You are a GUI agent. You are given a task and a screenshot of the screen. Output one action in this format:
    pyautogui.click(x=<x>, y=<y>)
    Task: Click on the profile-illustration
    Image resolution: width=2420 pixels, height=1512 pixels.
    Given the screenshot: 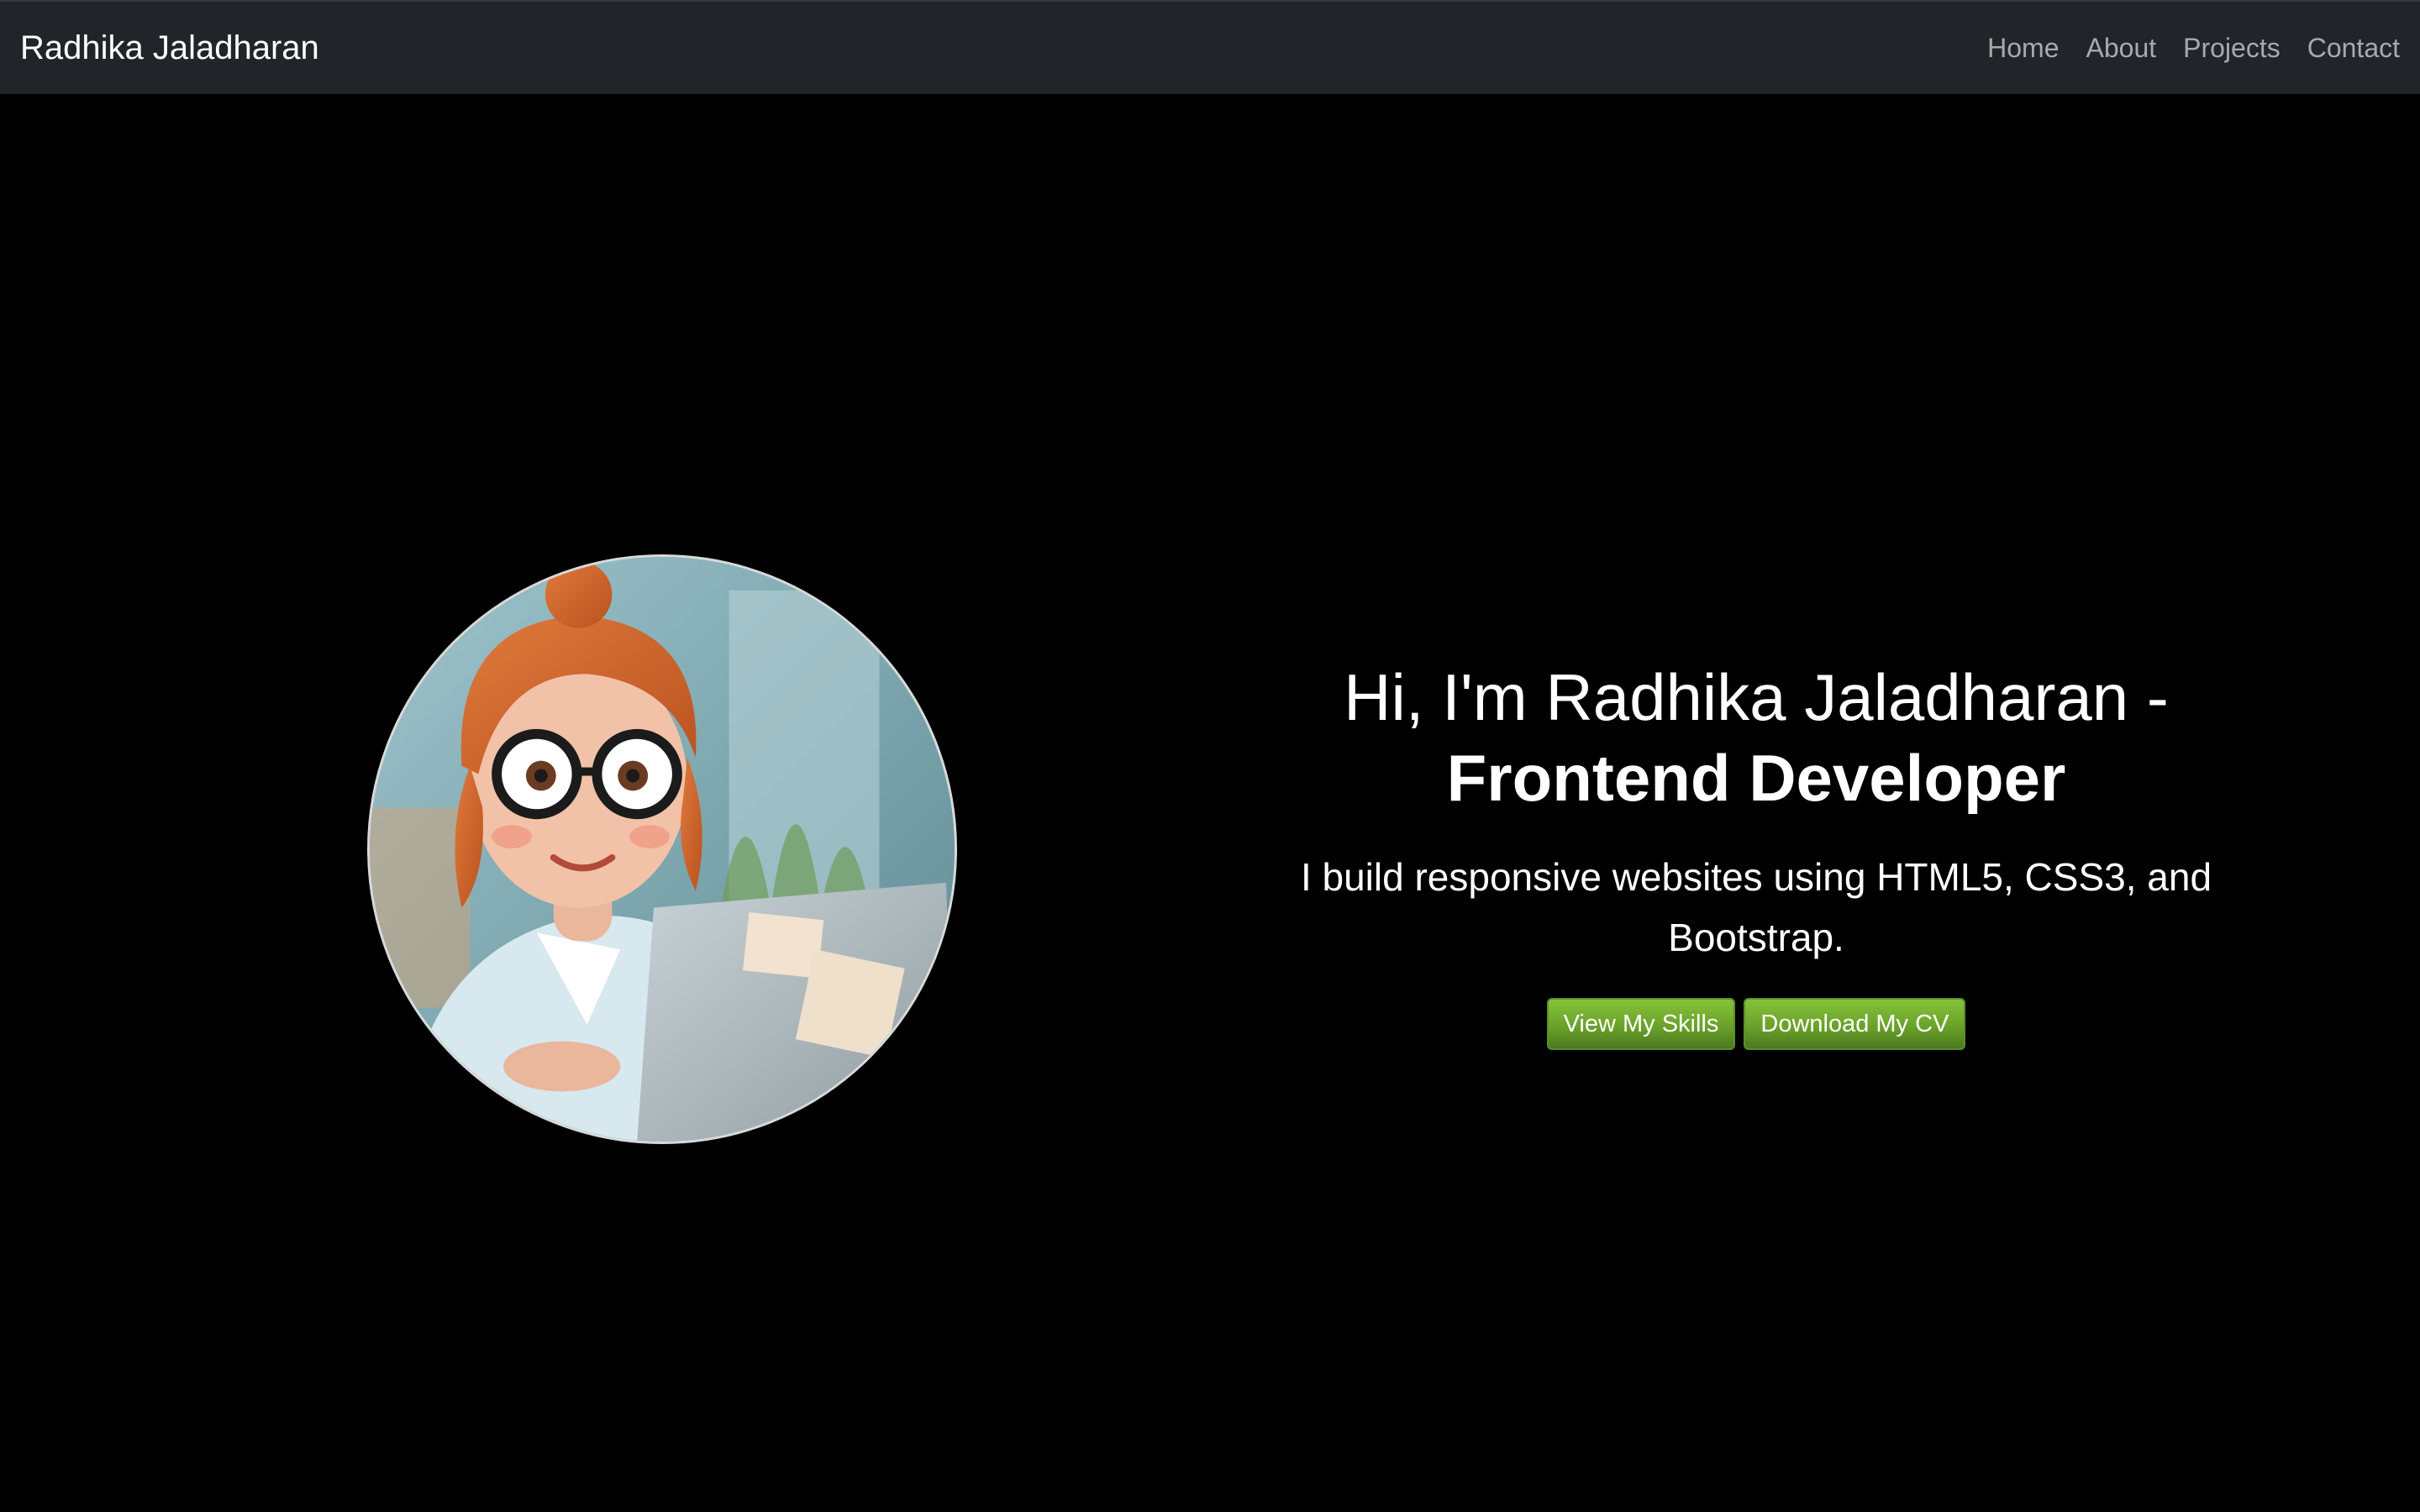 What is the action you would take?
    pyautogui.click(x=662, y=849)
    